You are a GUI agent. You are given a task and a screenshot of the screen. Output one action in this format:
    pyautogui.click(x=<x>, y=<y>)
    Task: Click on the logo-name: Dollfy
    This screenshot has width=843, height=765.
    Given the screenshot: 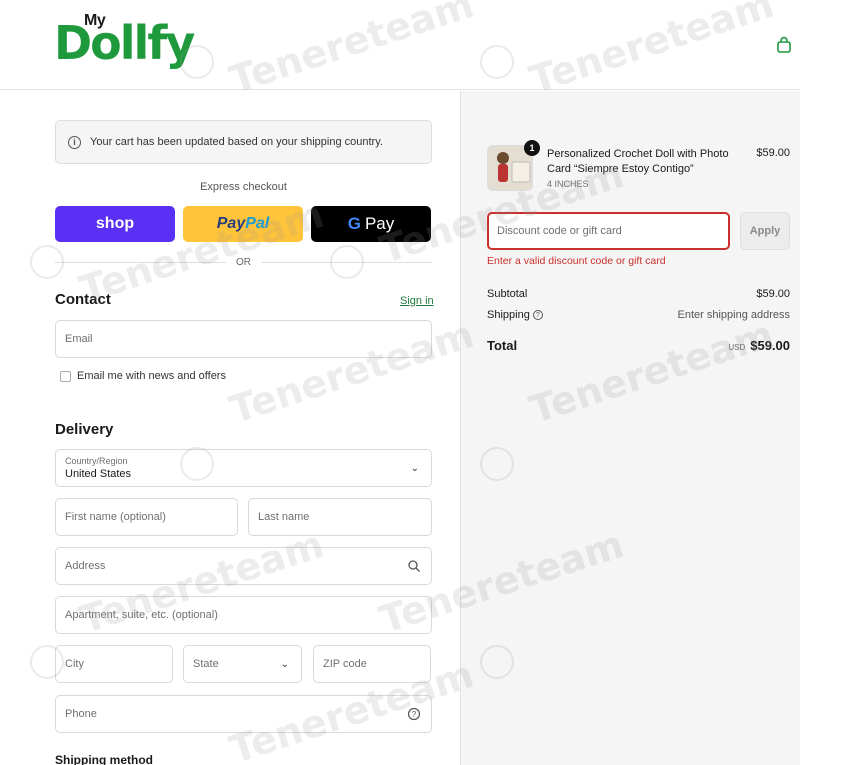 What is the action you would take?
    pyautogui.click(x=124, y=43)
    